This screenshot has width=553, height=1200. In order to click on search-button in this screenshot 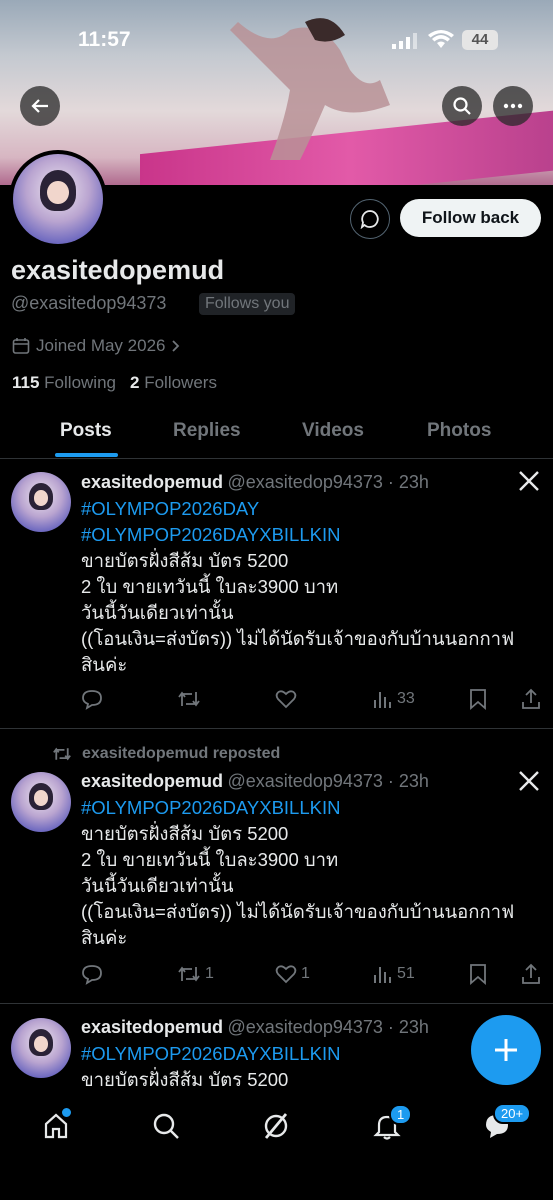, I will do `click(462, 106)`.